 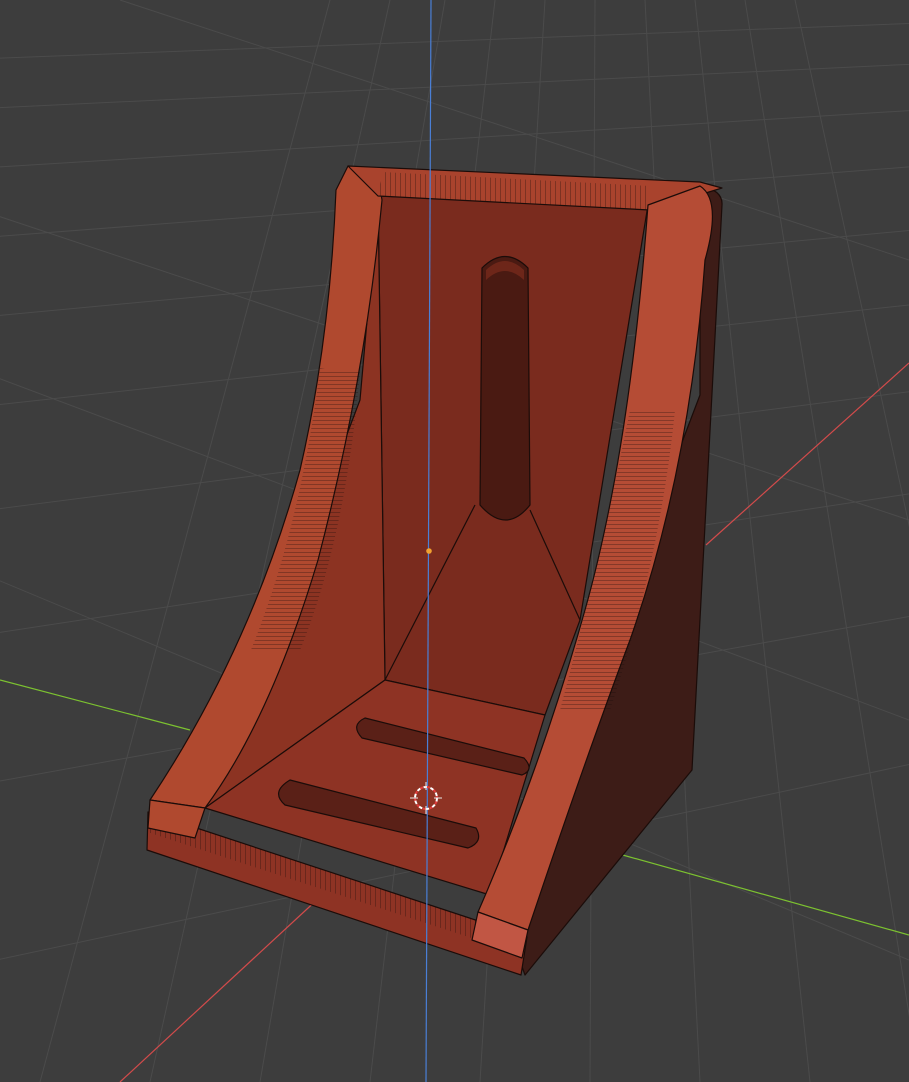 What do you see at coordinates (220, 989) in the screenshot?
I see `x-axis-line` at bounding box center [220, 989].